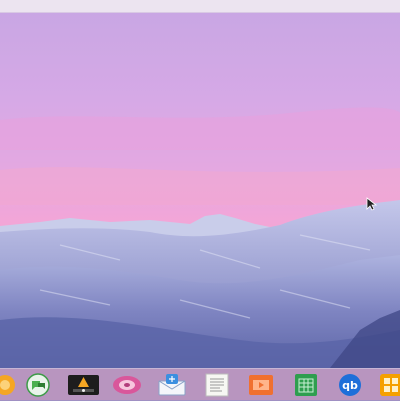  Describe the element at coordinates (127, 385) in the screenshot. I see `pink-disc-icon` at that location.